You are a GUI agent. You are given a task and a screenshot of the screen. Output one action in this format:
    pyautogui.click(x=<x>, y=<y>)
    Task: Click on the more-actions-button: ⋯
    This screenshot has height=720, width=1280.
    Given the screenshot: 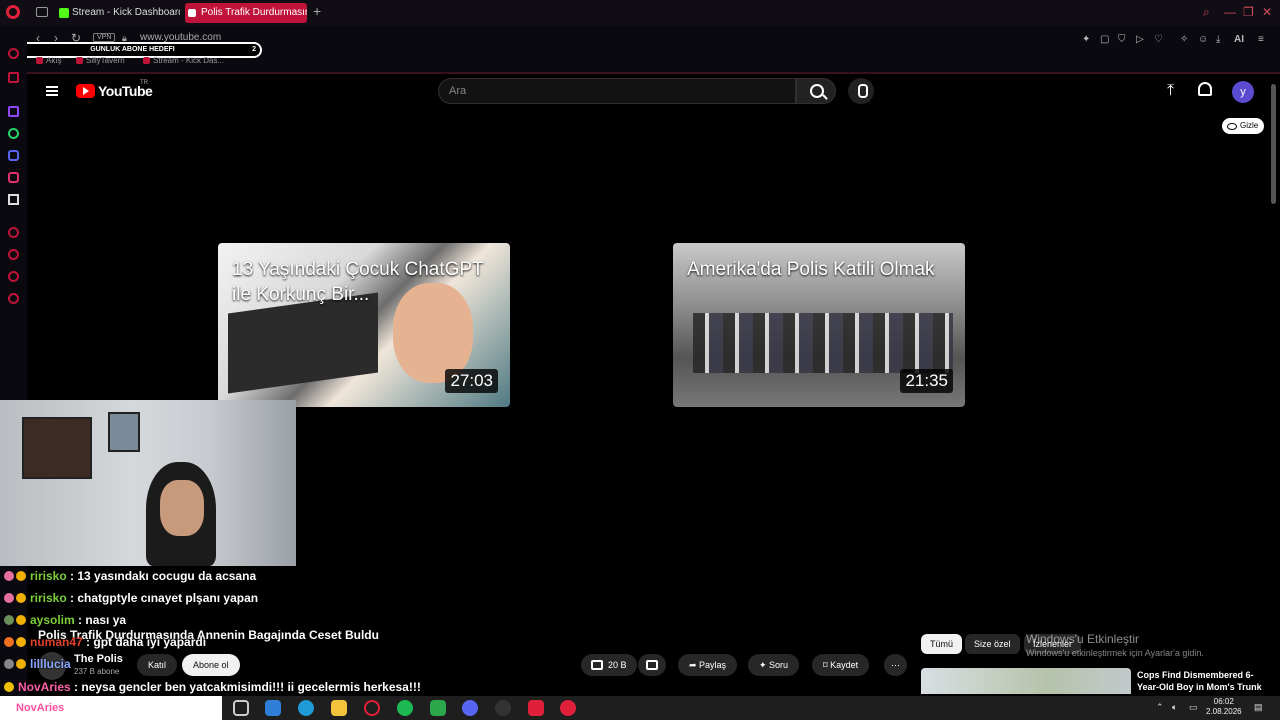 What is the action you would take?
    pyautogui.click(x=895, y=665)
    